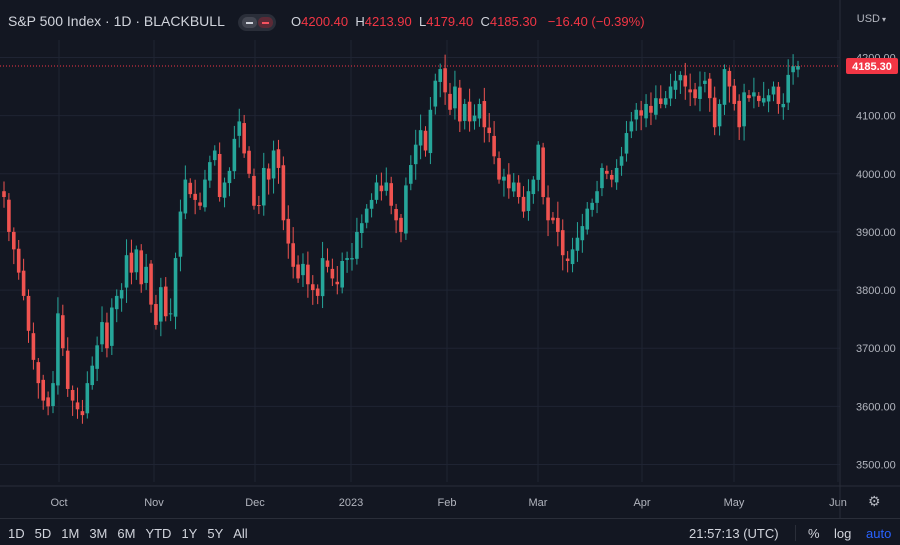  What do you see at coordinates (876, 349) in the screenshot?
I see `y-tick-label: 3700.00` at bounding box center [876, 349].